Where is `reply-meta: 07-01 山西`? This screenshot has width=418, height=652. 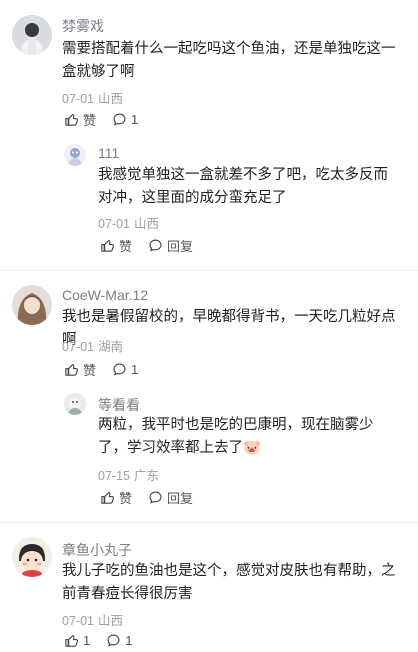
reply-meta: 07-01 山西 is located at coordinates (128, 222).